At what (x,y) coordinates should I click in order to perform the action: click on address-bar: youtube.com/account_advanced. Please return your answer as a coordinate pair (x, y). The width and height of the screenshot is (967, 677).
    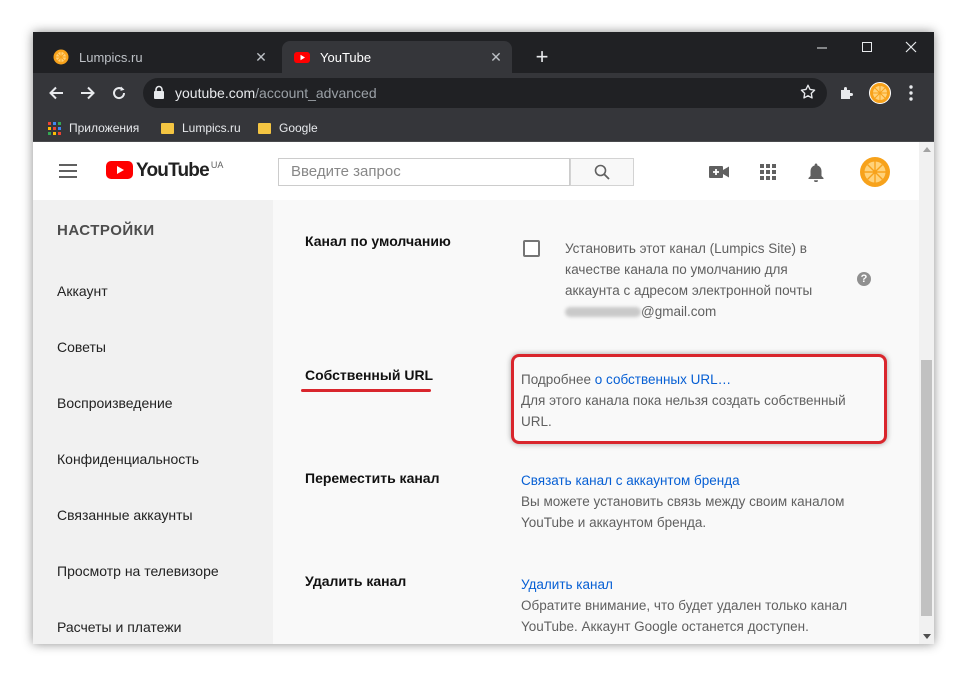
    Looking at the image, I should click on (485, 93).